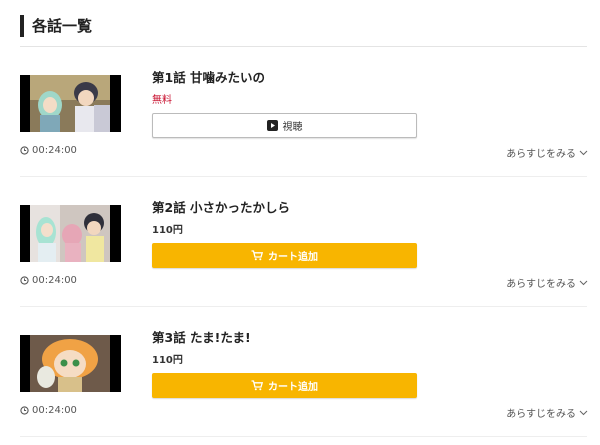 The width and height of the screenshot is (600, 445). Describe the element at coordinates (56, 26) in the screenshot. I see `section-title: 各話一覧` at that location.